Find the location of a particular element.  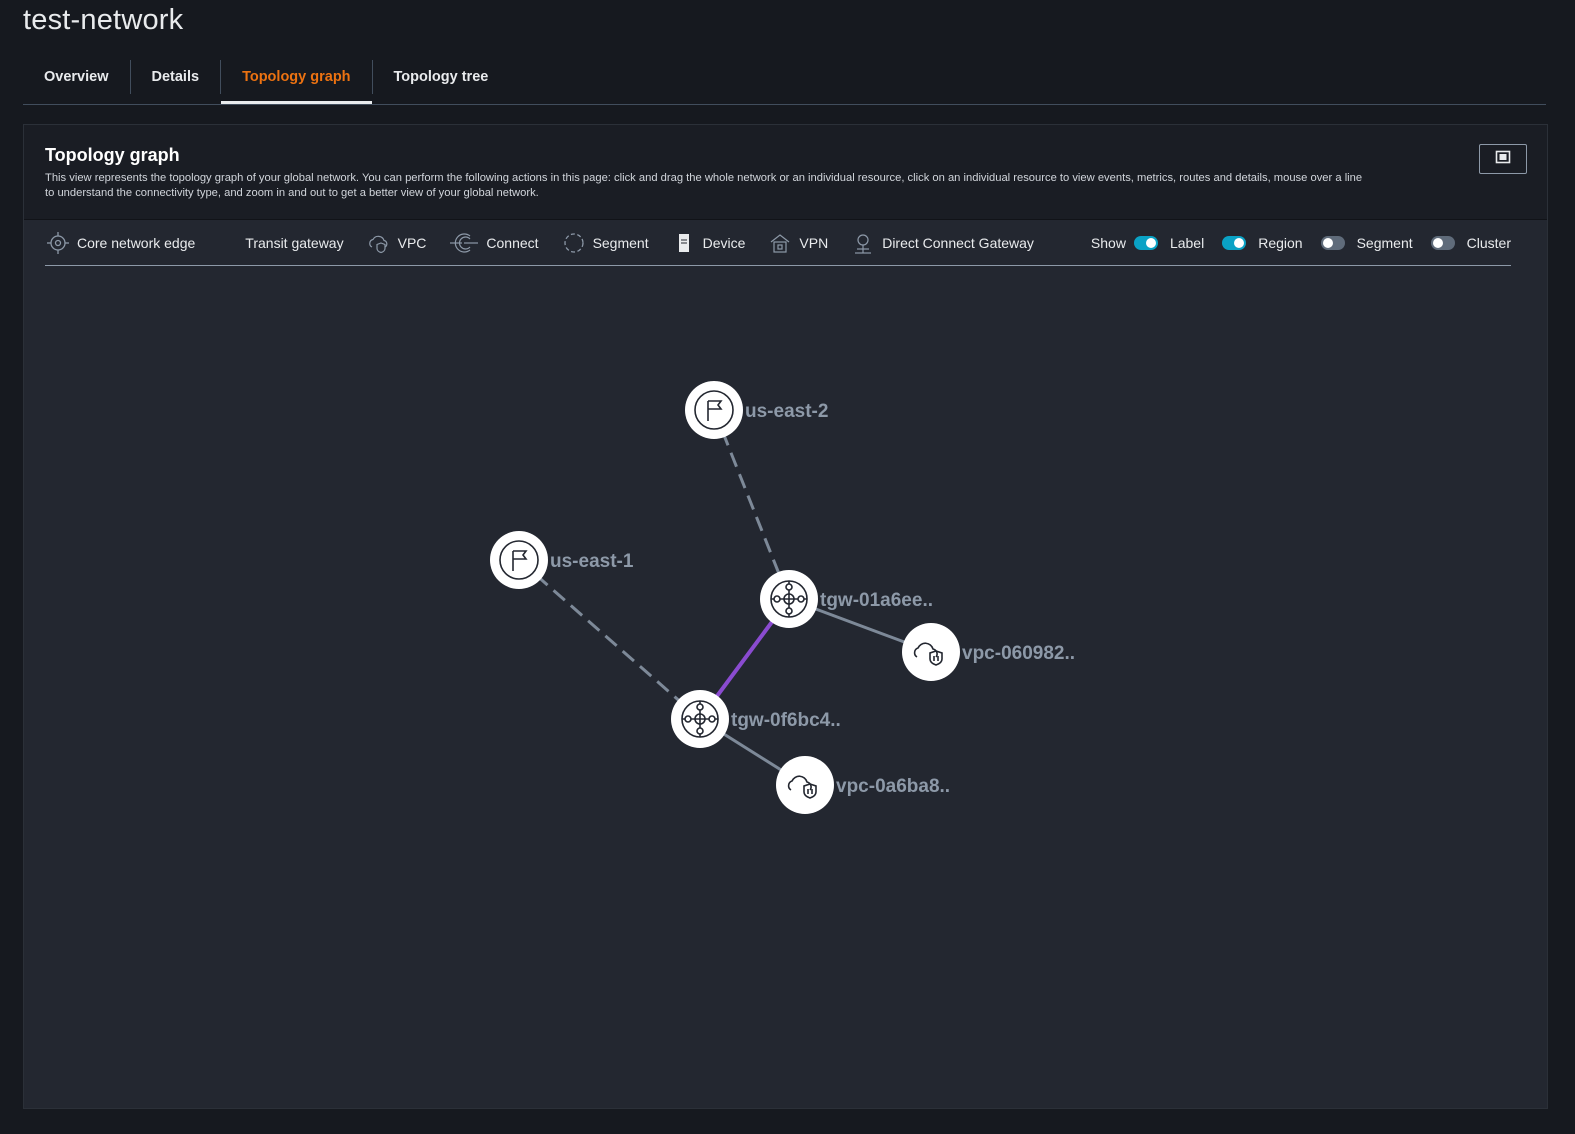

node-label: tgw-0f6bc4.. is located at coordinates (786, 720).